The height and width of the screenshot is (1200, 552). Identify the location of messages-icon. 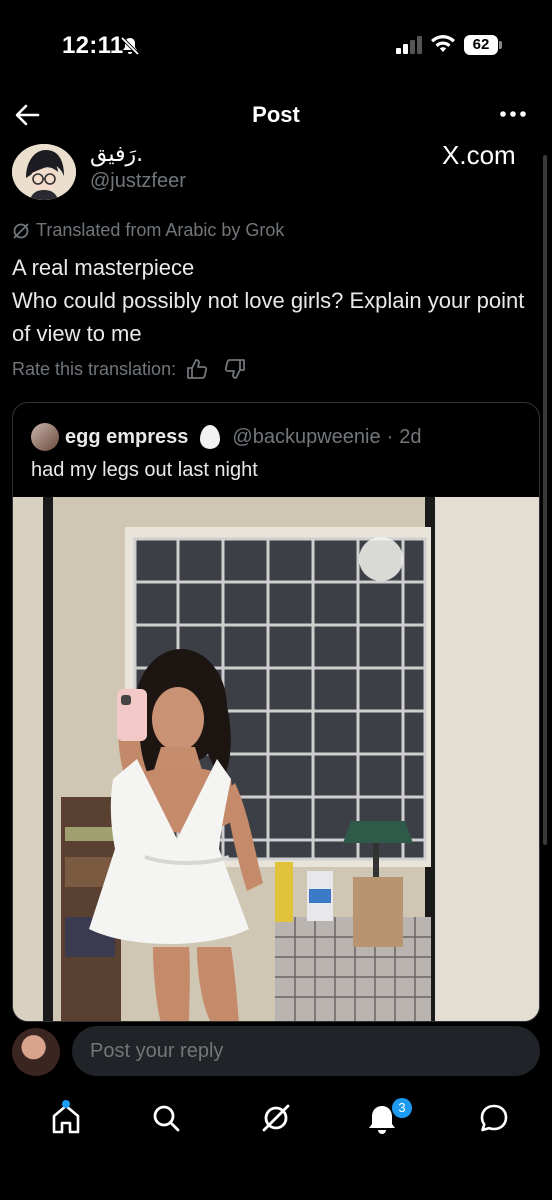
(494, 1118).